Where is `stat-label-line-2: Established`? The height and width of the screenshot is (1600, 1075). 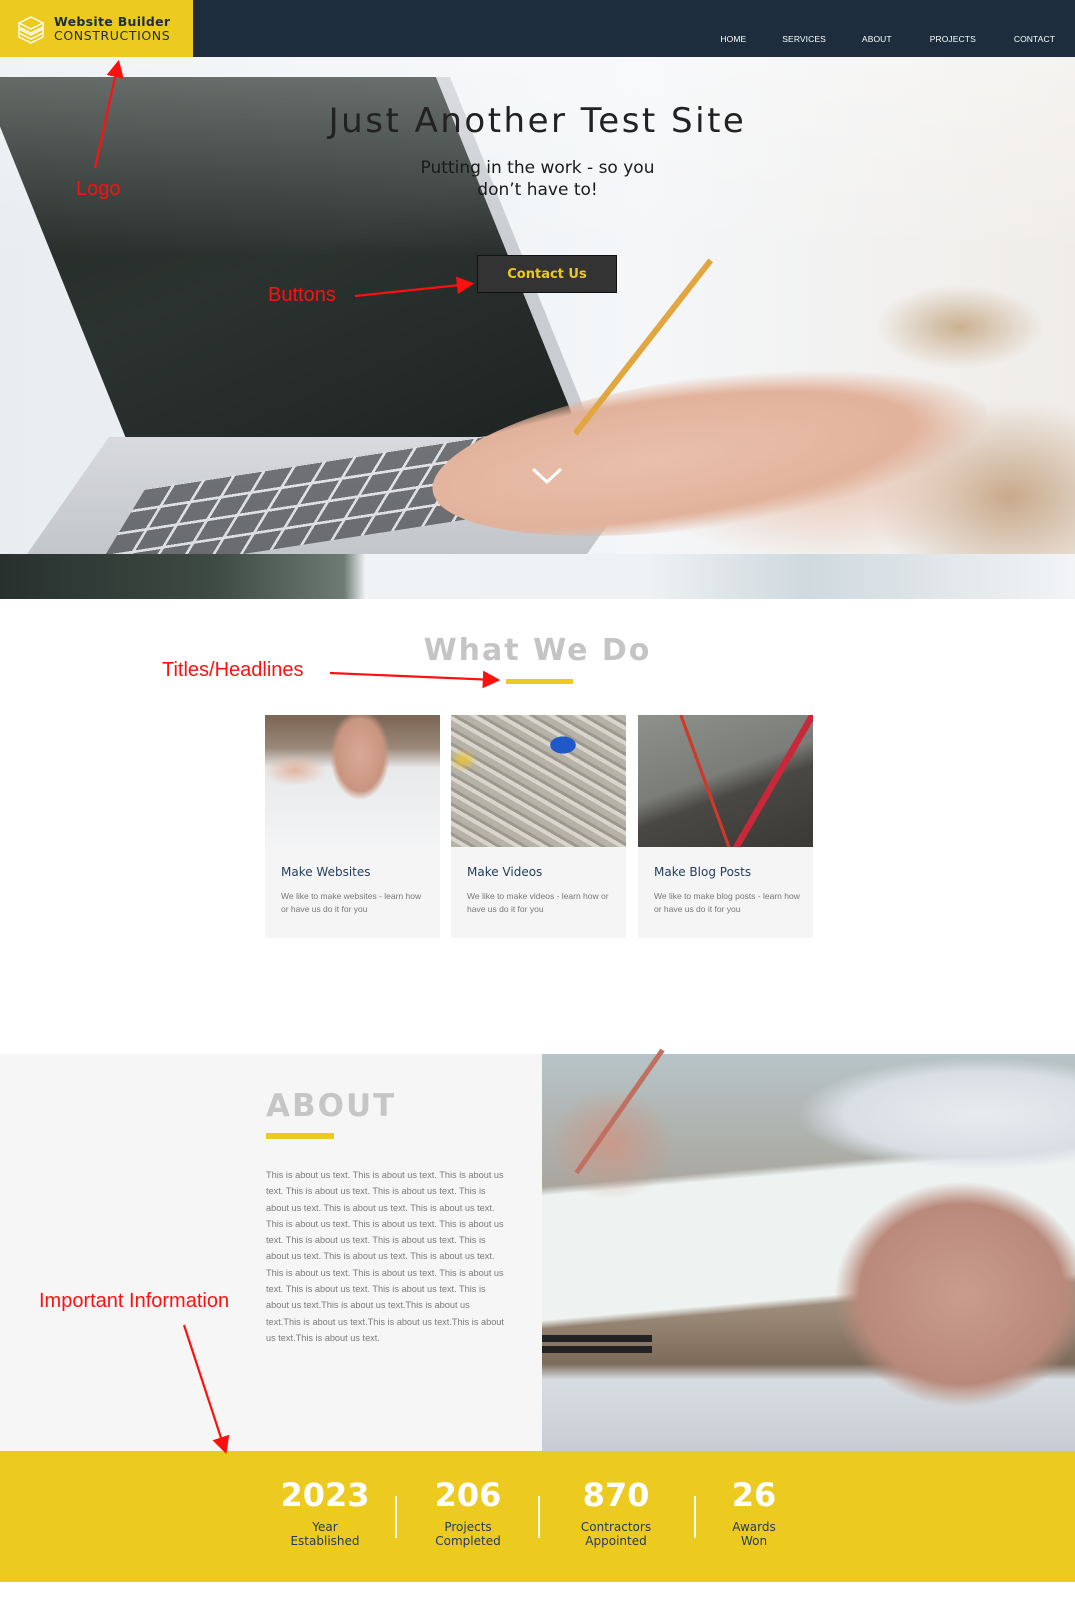 stat-label-line-2: Established is located at coordinates (325, 1541).